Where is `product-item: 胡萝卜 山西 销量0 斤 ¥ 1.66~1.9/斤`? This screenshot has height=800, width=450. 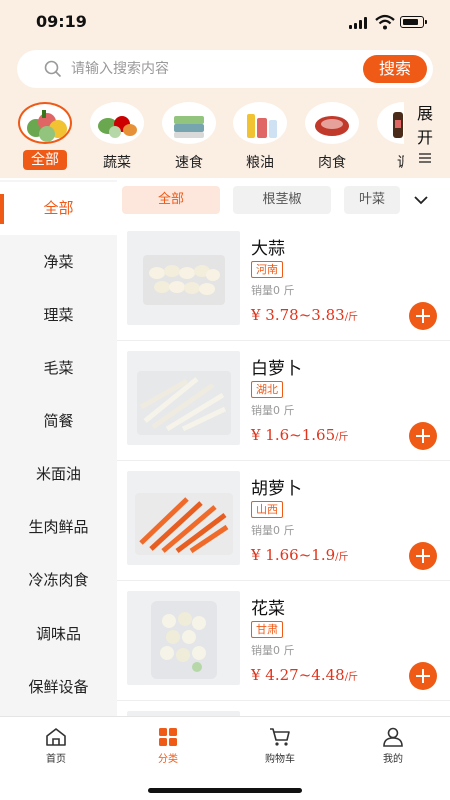
product-item: 胡萝卜 山西 销量0 斤 ¥ 1.66~1.9/斤 is located at coordinates (283, 521).